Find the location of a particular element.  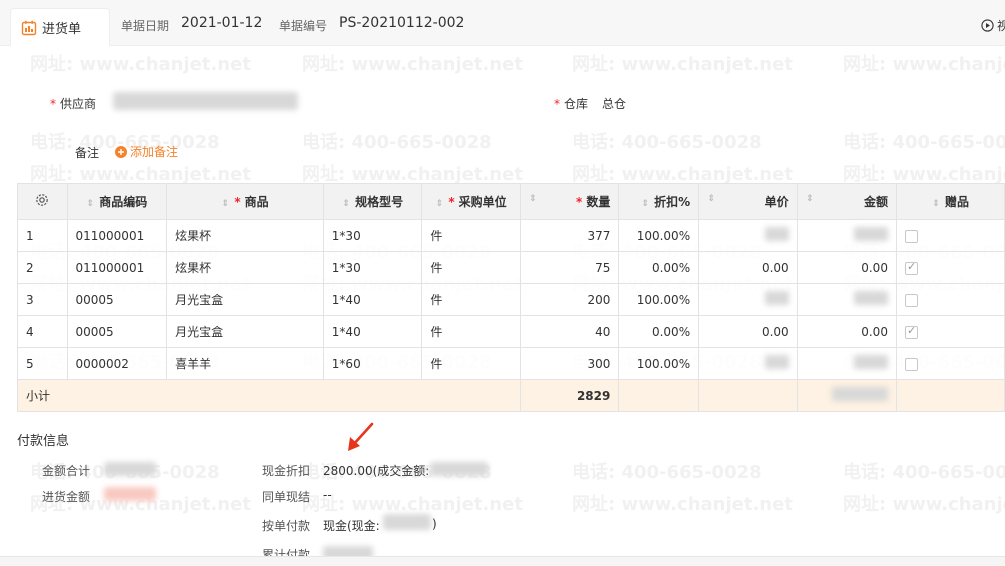

column-settings-button is located at coordinates (42, 201).